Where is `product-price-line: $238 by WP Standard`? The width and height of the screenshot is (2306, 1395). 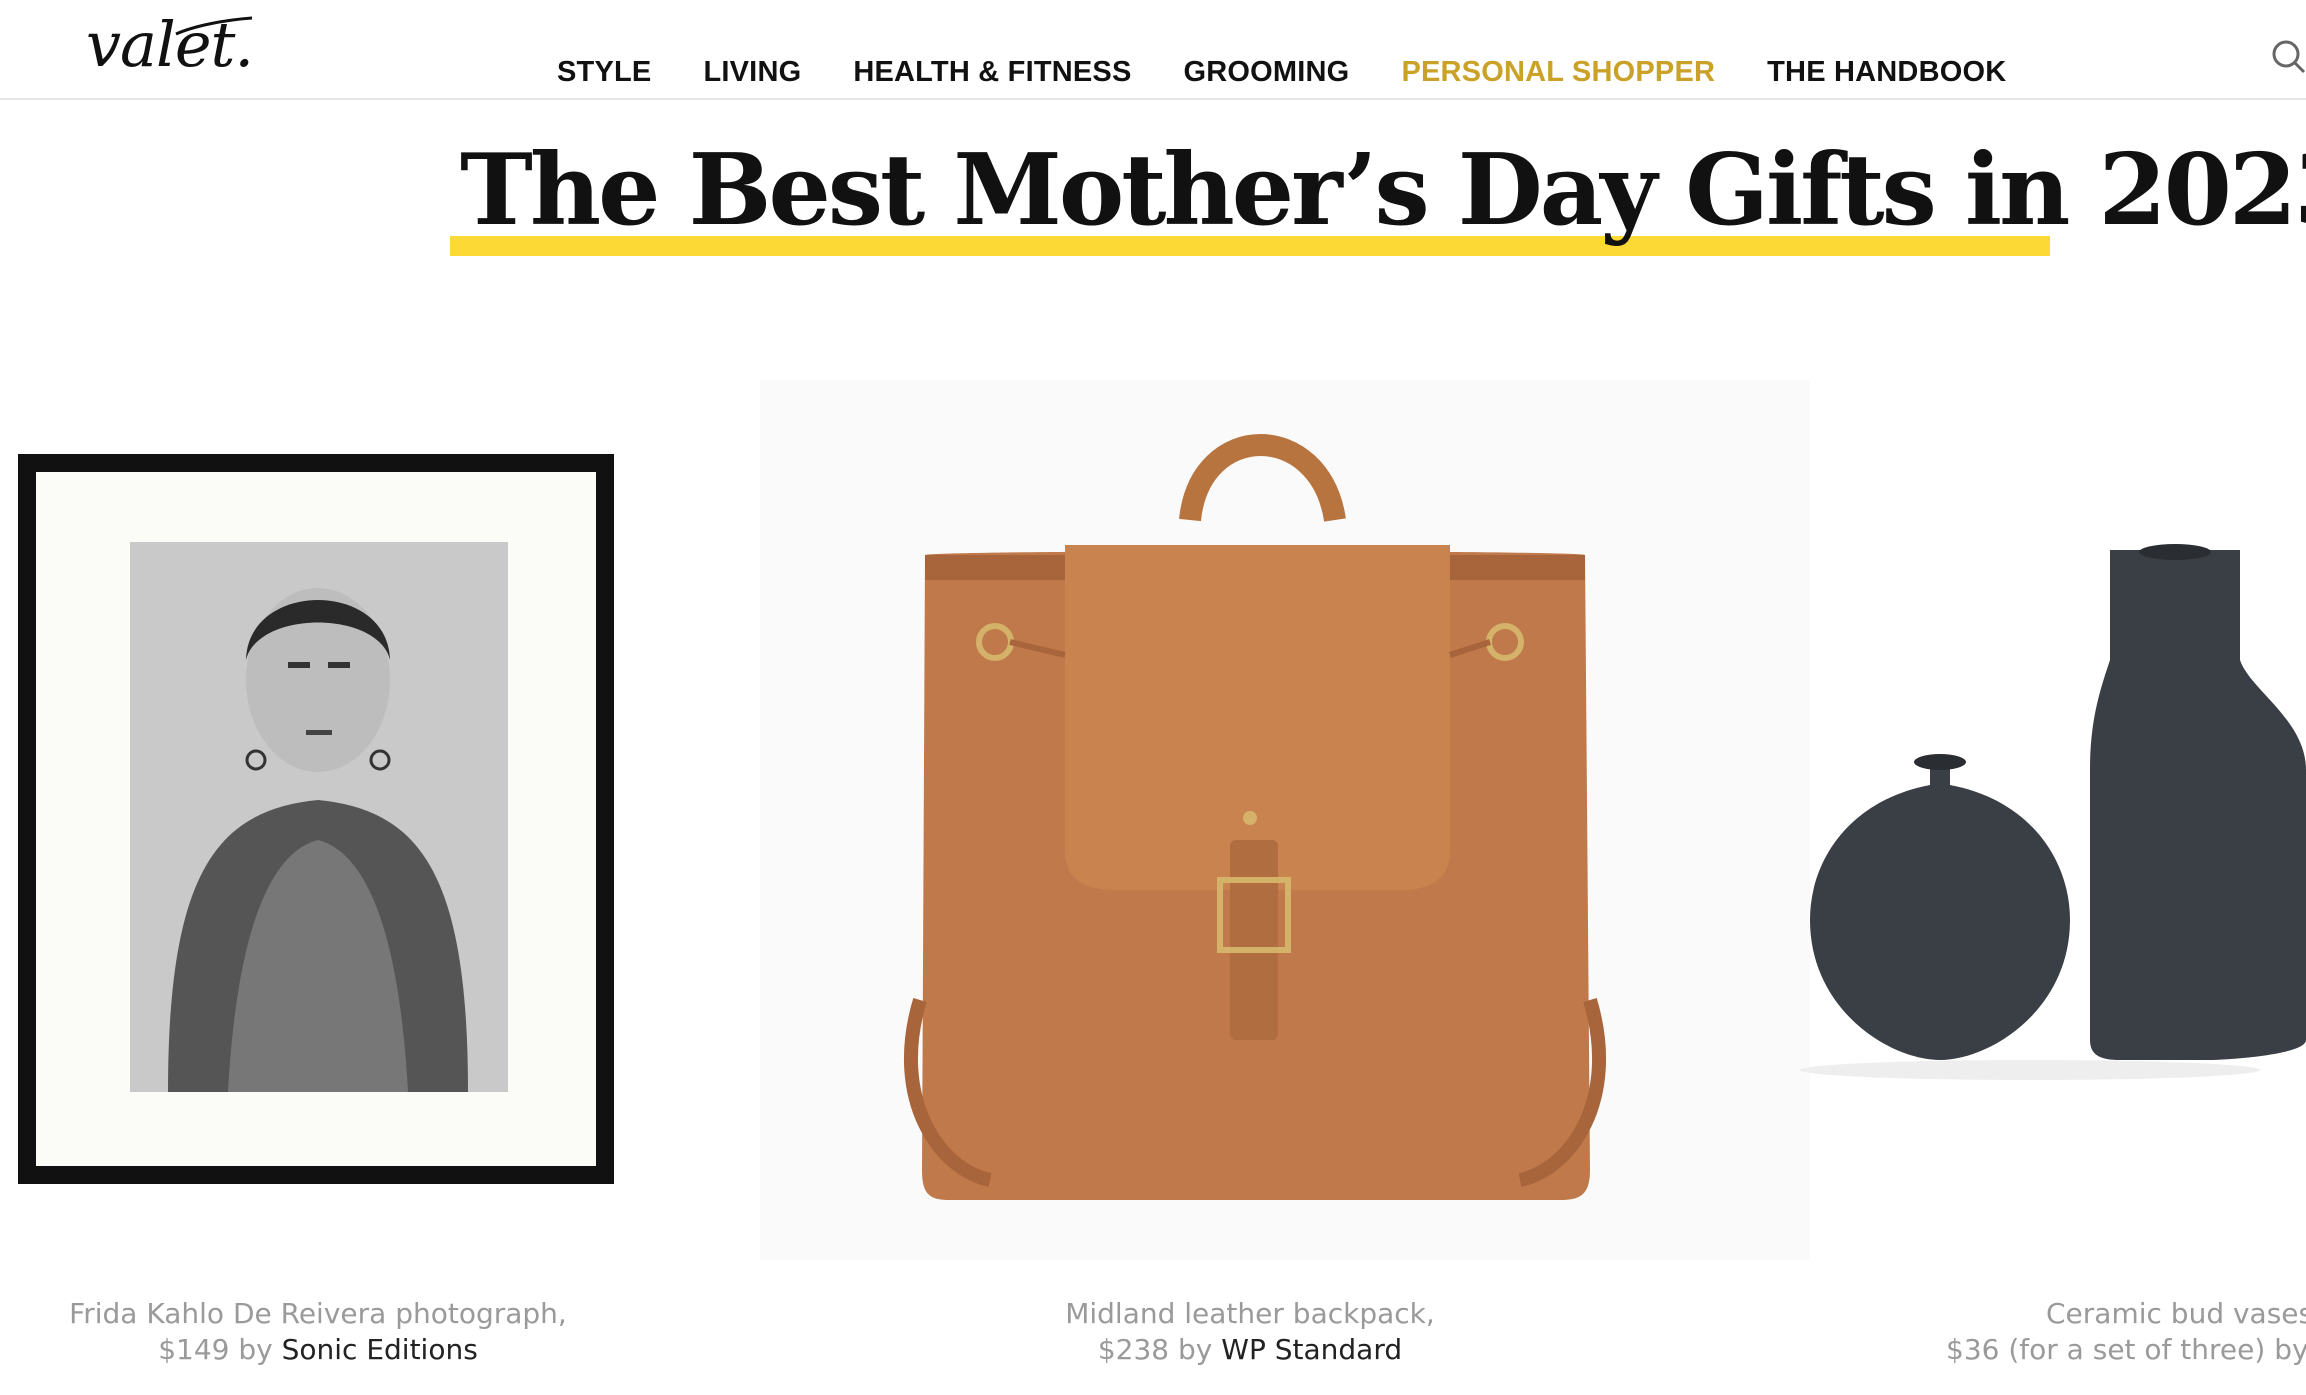 product-price-line: $238 by WP Standard is located at coordinates (1250, 1350).